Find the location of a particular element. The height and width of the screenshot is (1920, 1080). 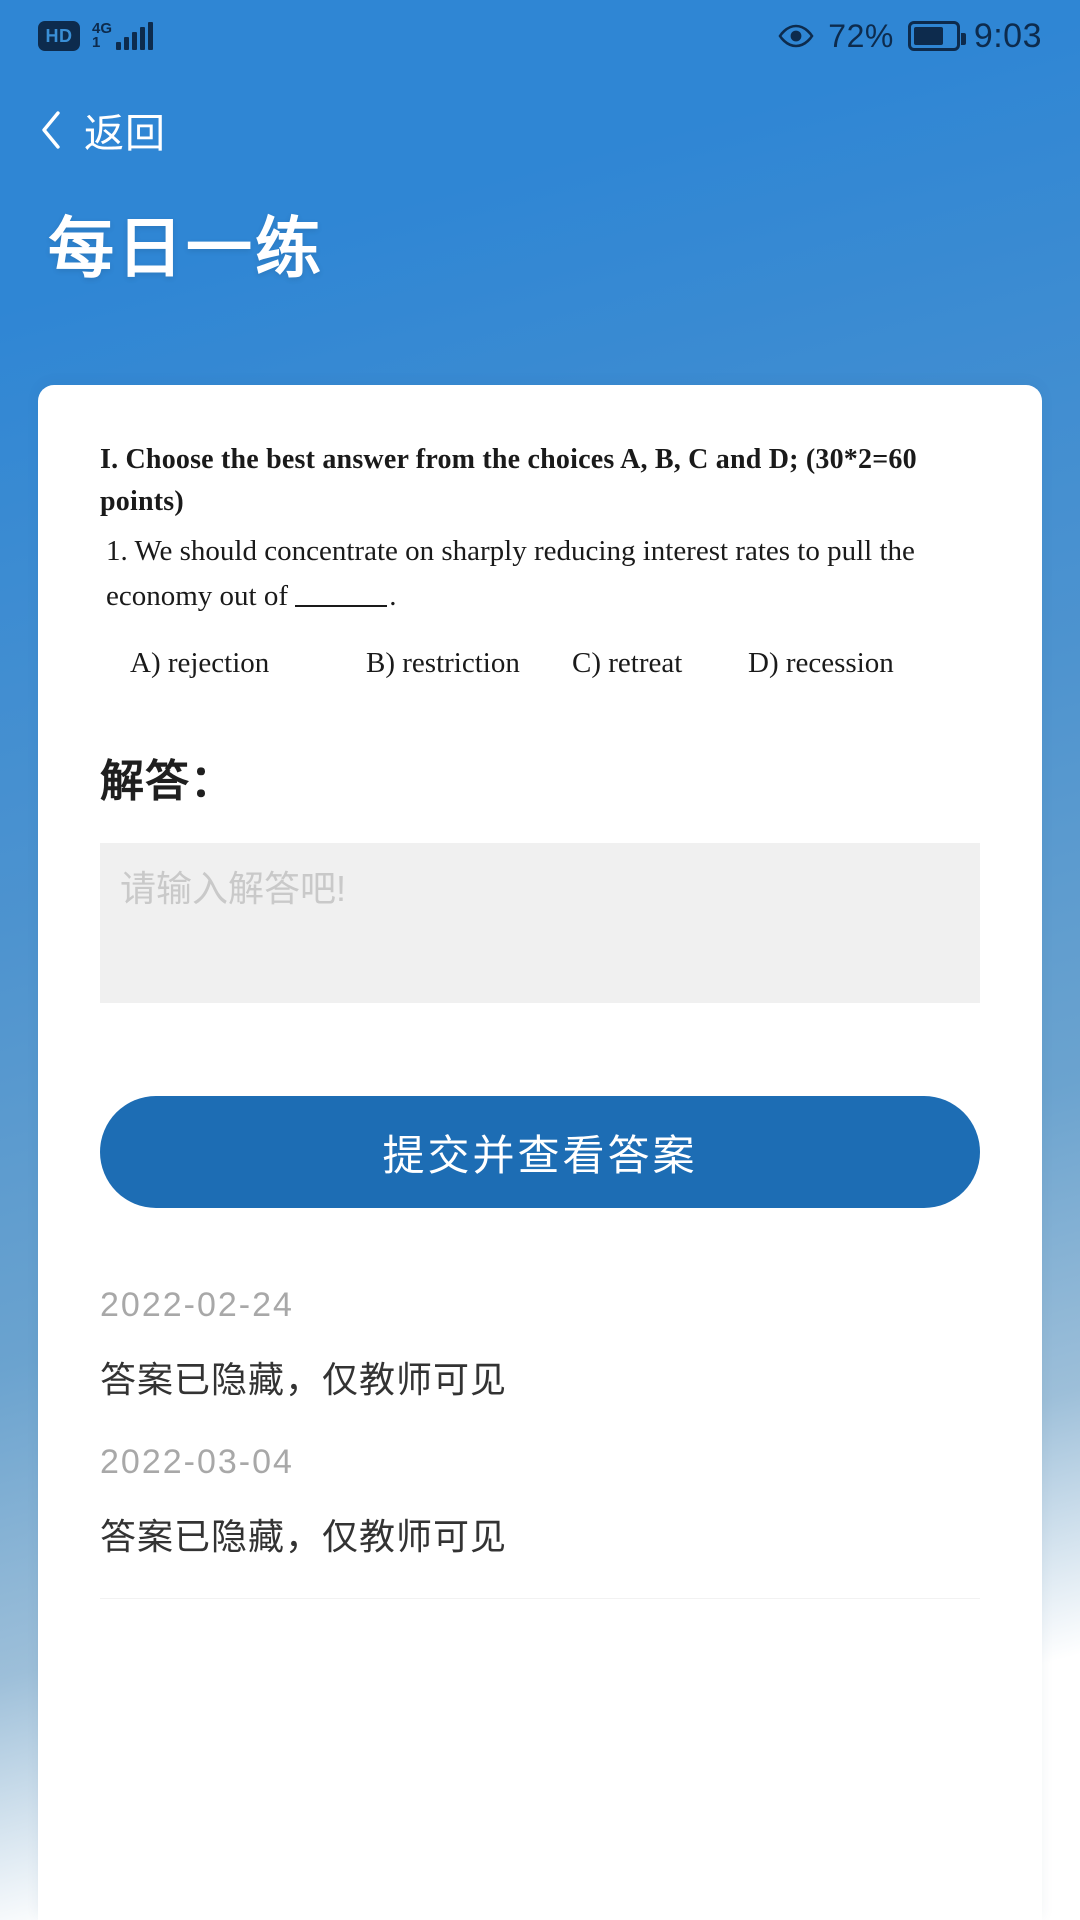

eye-comfort-icon is located at coordinates (796, 36).